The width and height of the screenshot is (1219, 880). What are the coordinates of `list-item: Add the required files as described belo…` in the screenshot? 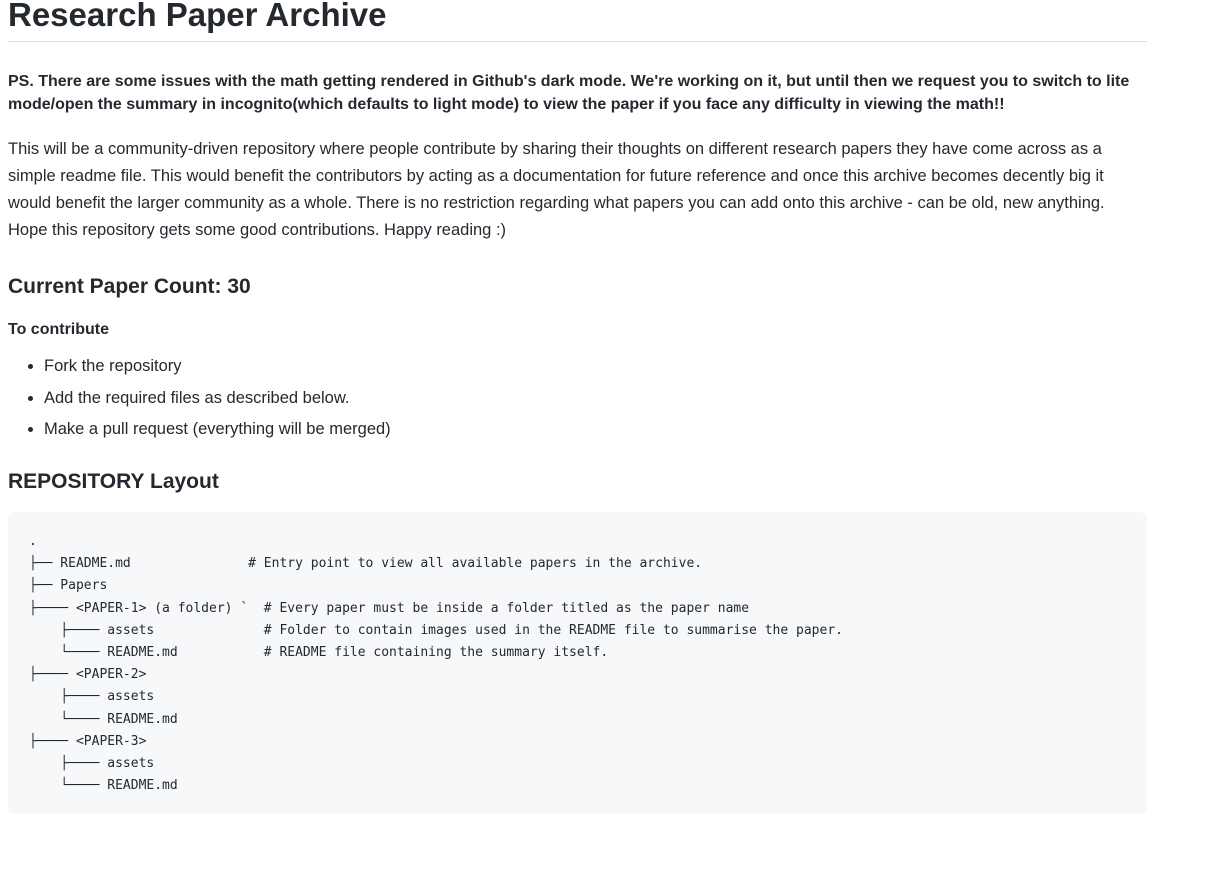 It's located at (595, 398).